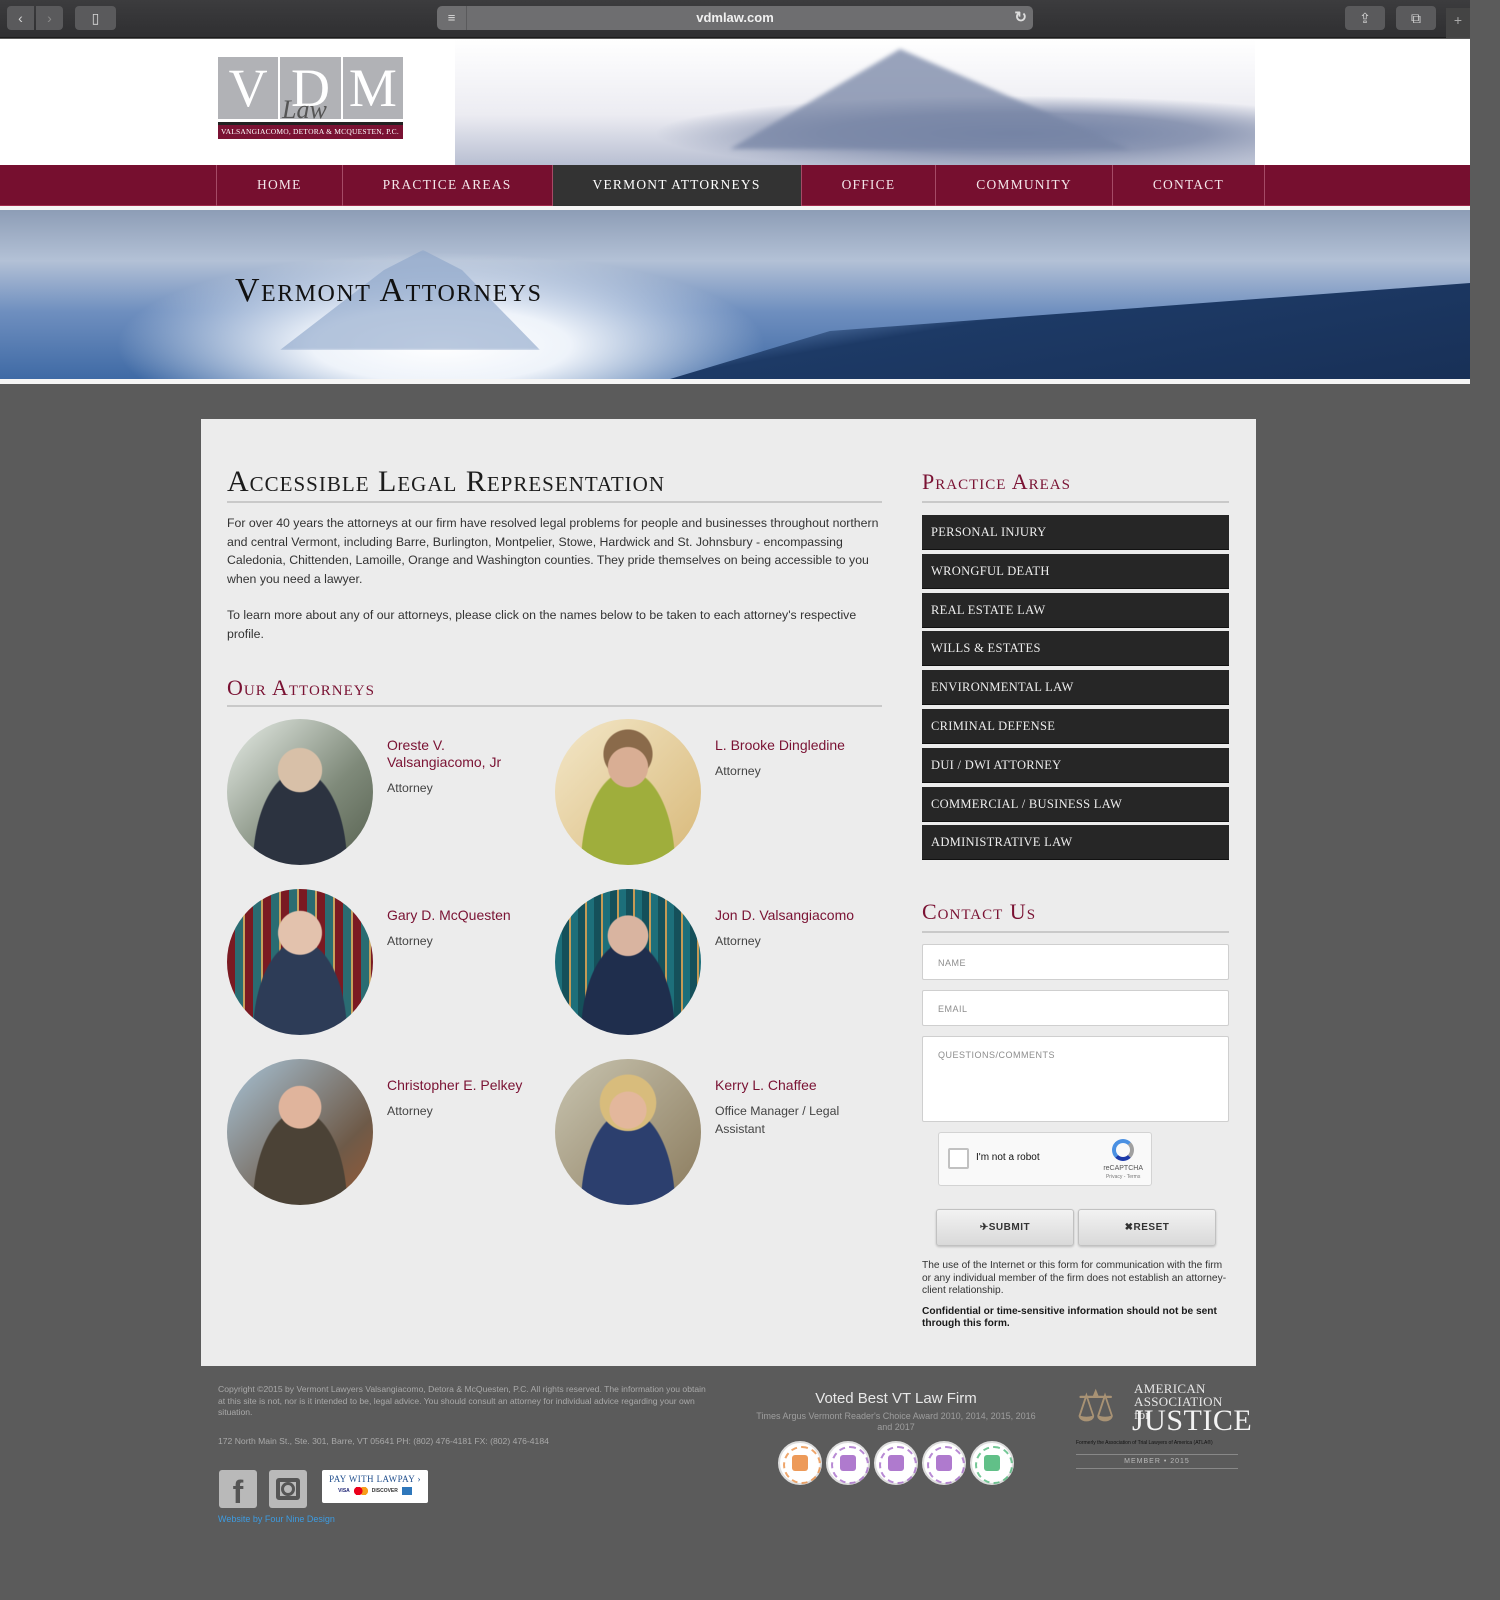 The height and width of the screenshot is (1600, 1500). Describe the element at coordinates (715, 794) in the screenshot. I see `attorney-card: L. Brooke Dingledine Attorney` at that location.